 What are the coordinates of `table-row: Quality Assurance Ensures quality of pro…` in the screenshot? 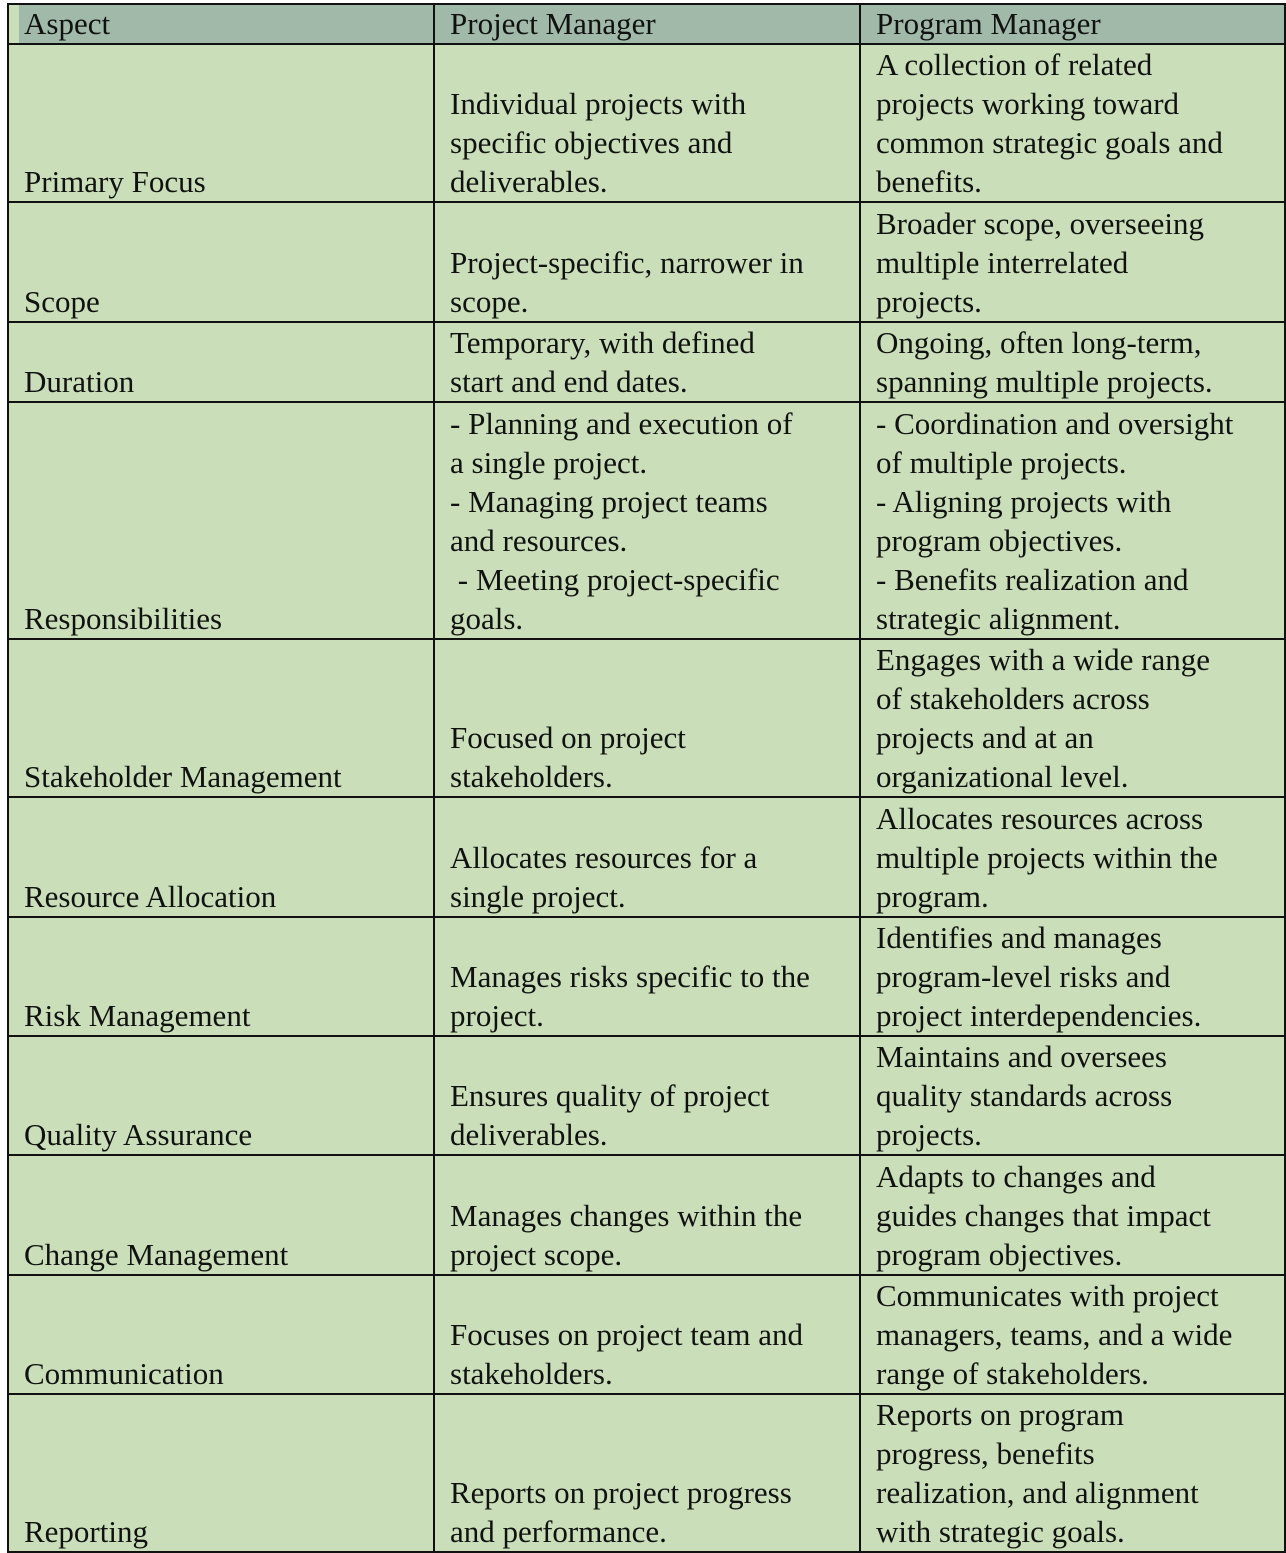 It's located at (646, 1095).